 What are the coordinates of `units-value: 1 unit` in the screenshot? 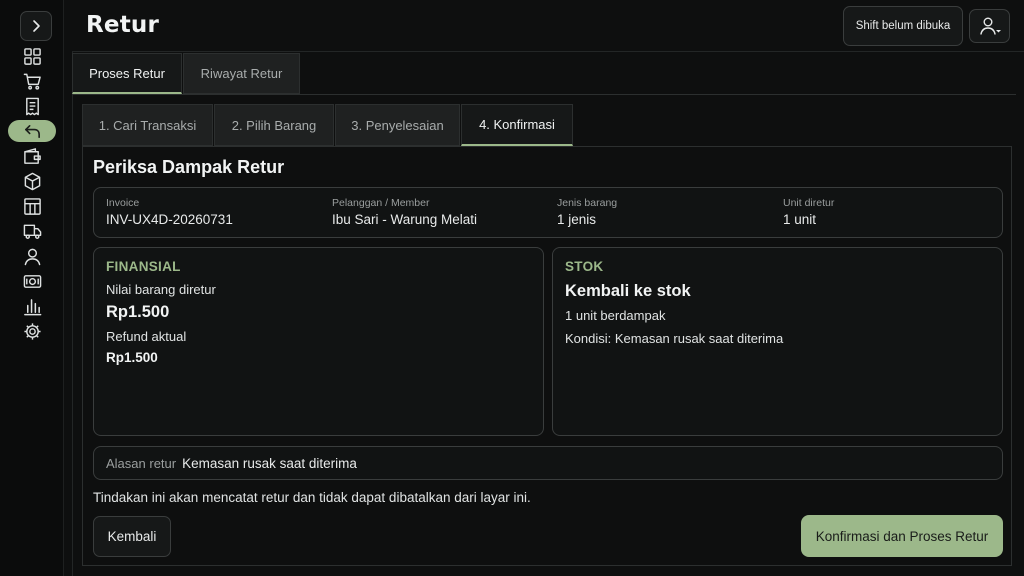 It's located at (800, 219).